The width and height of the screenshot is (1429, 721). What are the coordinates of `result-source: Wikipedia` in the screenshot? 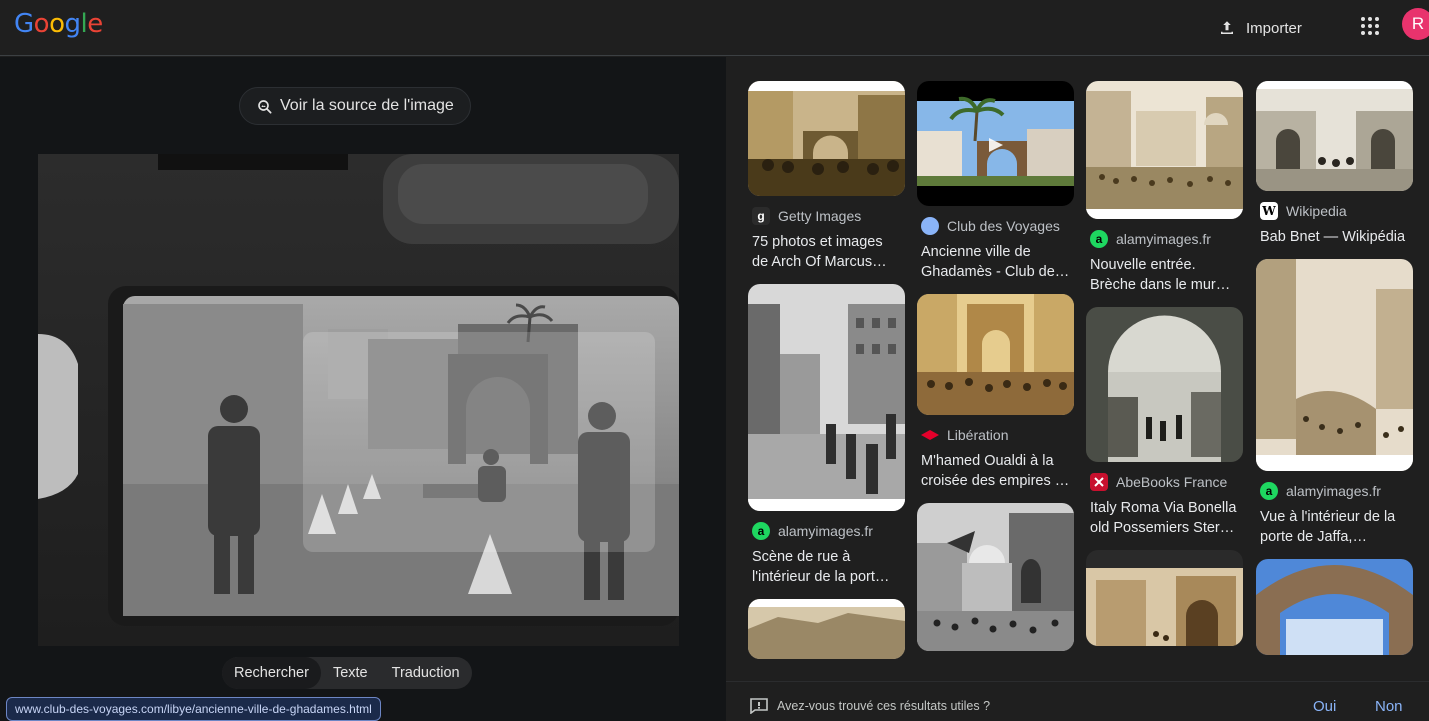 It's located at (1316, 211).